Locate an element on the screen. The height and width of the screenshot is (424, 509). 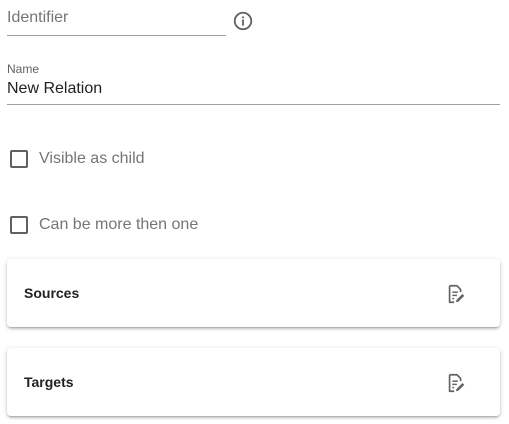
visible-as-child-checkbox-row: Visible as child is located at coordinates (77, 159).